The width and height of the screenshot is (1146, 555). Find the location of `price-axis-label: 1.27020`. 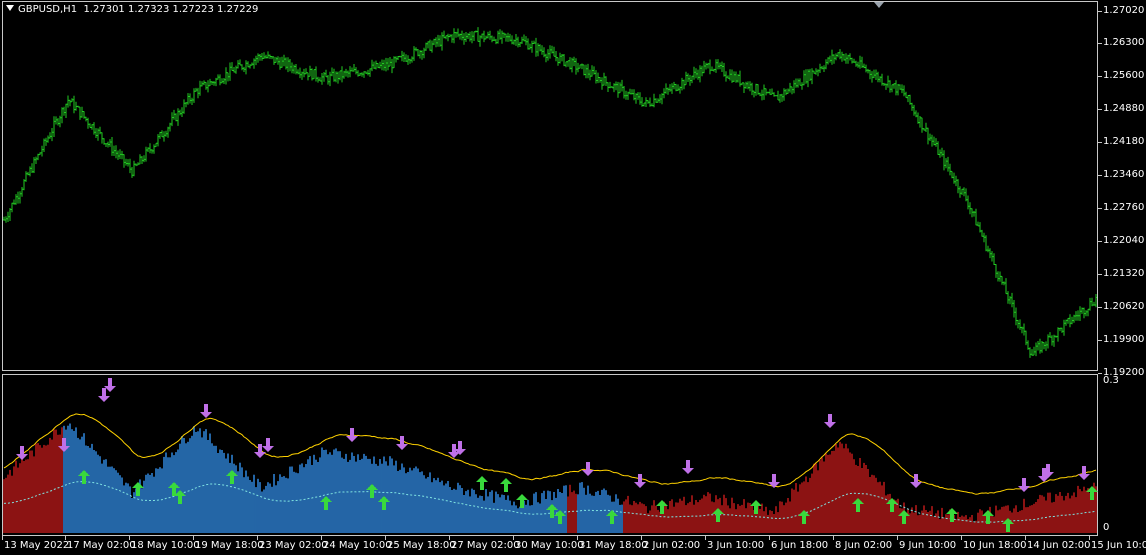

price-axis-label: 1.27020 is located at coordinates (1124, 10).